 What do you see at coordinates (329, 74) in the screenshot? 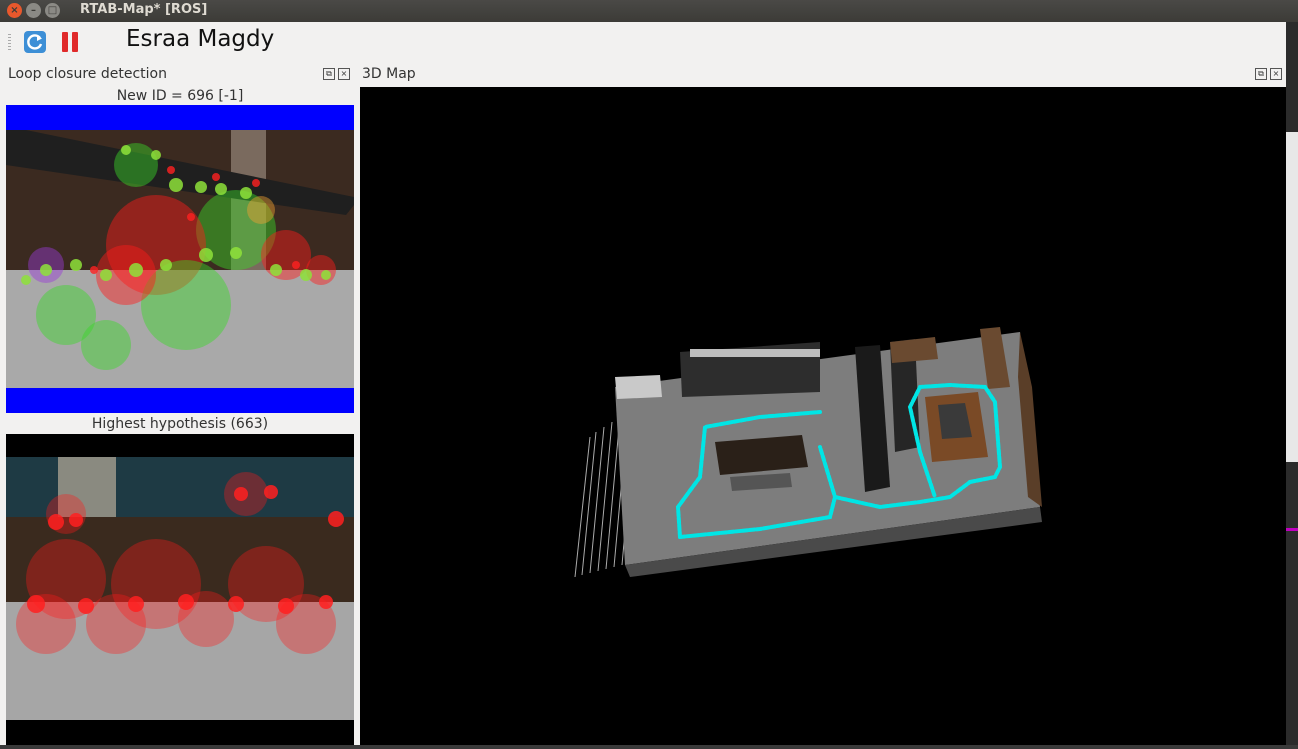
I see `dock-float-icon: ⧉` at bounding box center [329, 74].